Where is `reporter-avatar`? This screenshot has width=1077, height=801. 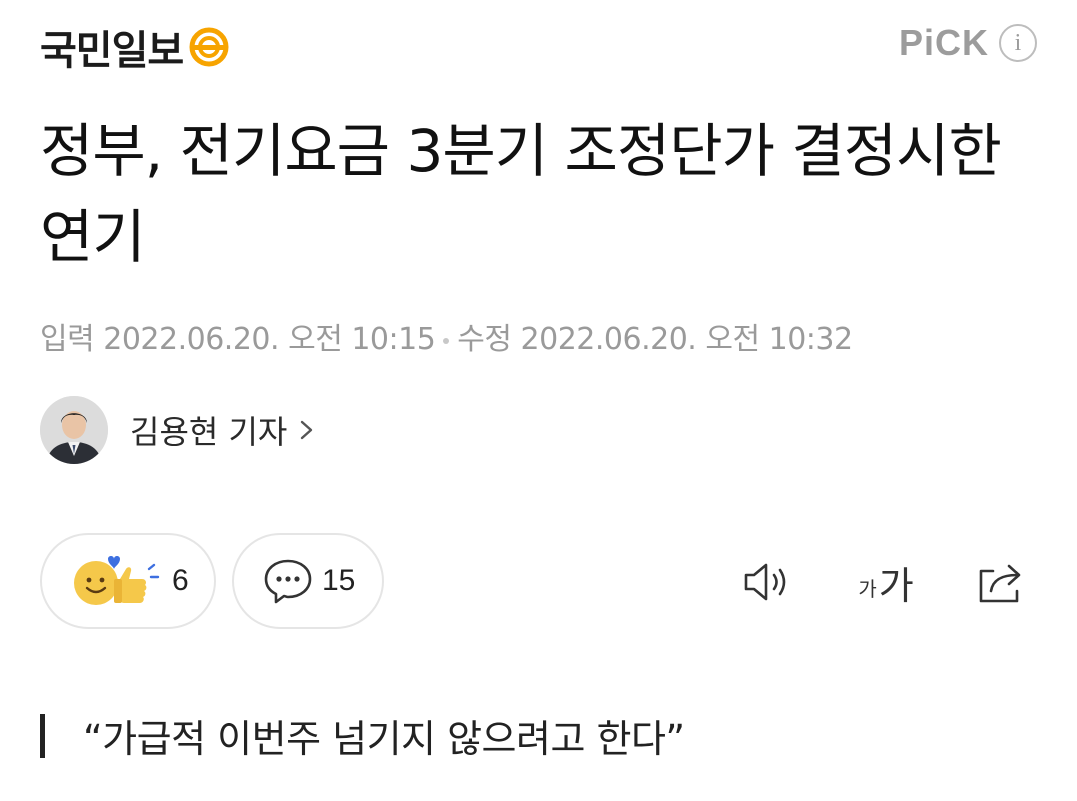 reporter-avatar is located at coordinates (74, 430).